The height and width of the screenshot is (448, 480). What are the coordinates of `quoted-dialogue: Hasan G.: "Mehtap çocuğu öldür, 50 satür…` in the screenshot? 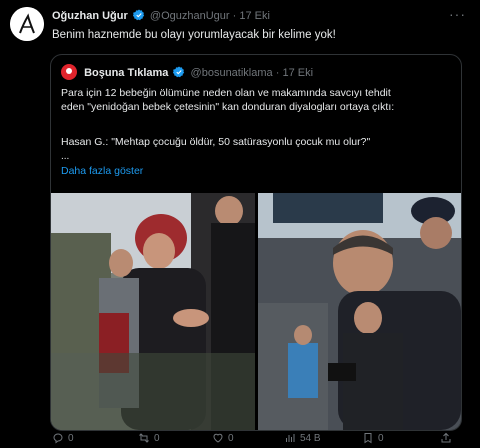 It's located at (216, 142).